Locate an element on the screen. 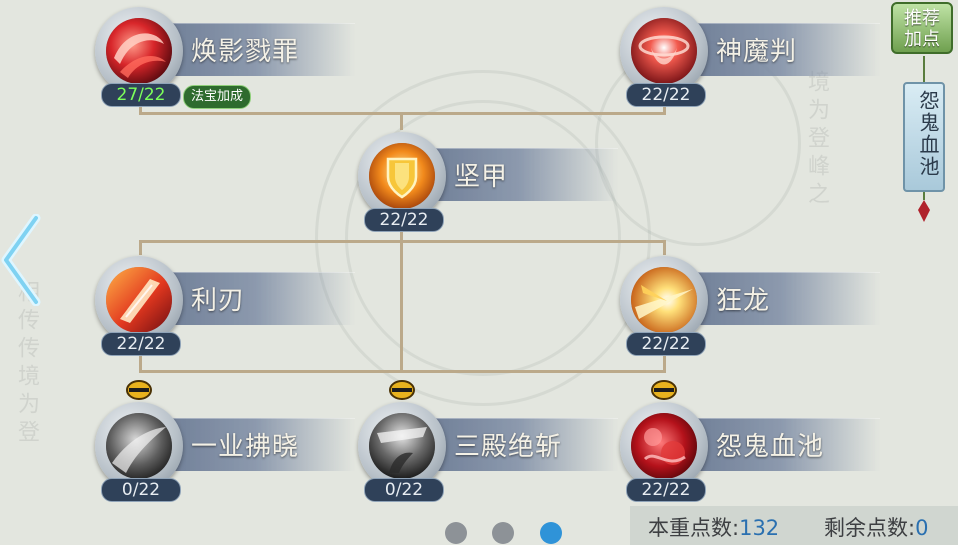  remaining-points-value: 0 is located at coordinates (922, 528).